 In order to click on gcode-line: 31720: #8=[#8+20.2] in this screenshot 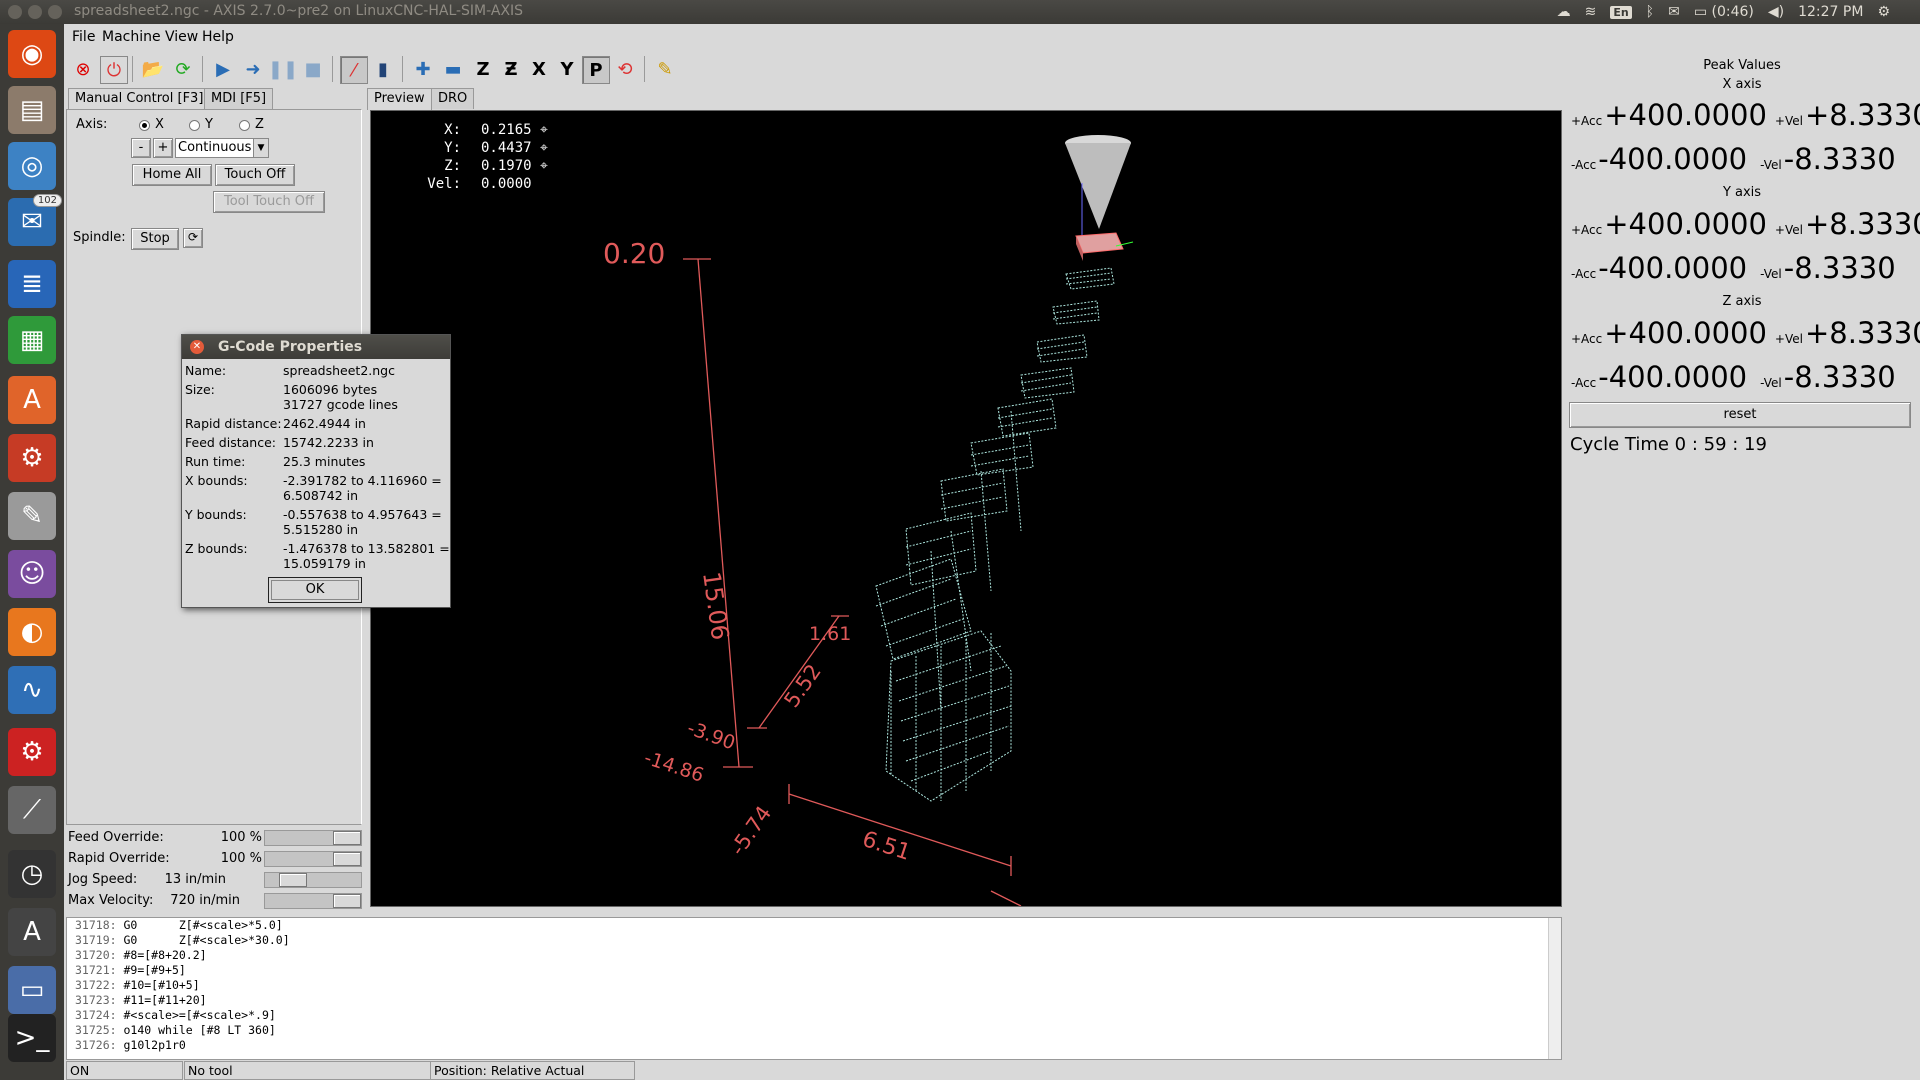, I will do `click(814, 955)`.